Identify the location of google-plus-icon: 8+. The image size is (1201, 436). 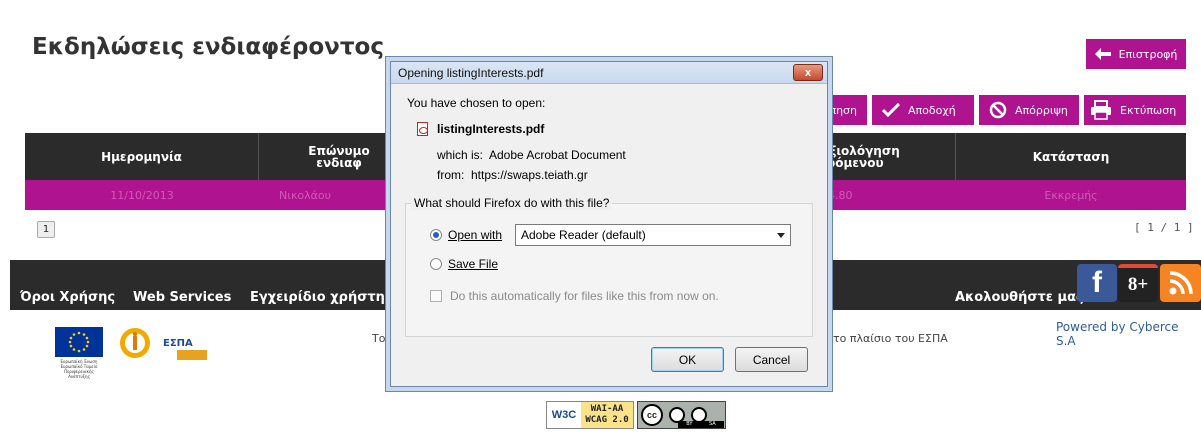
(1138, 283).